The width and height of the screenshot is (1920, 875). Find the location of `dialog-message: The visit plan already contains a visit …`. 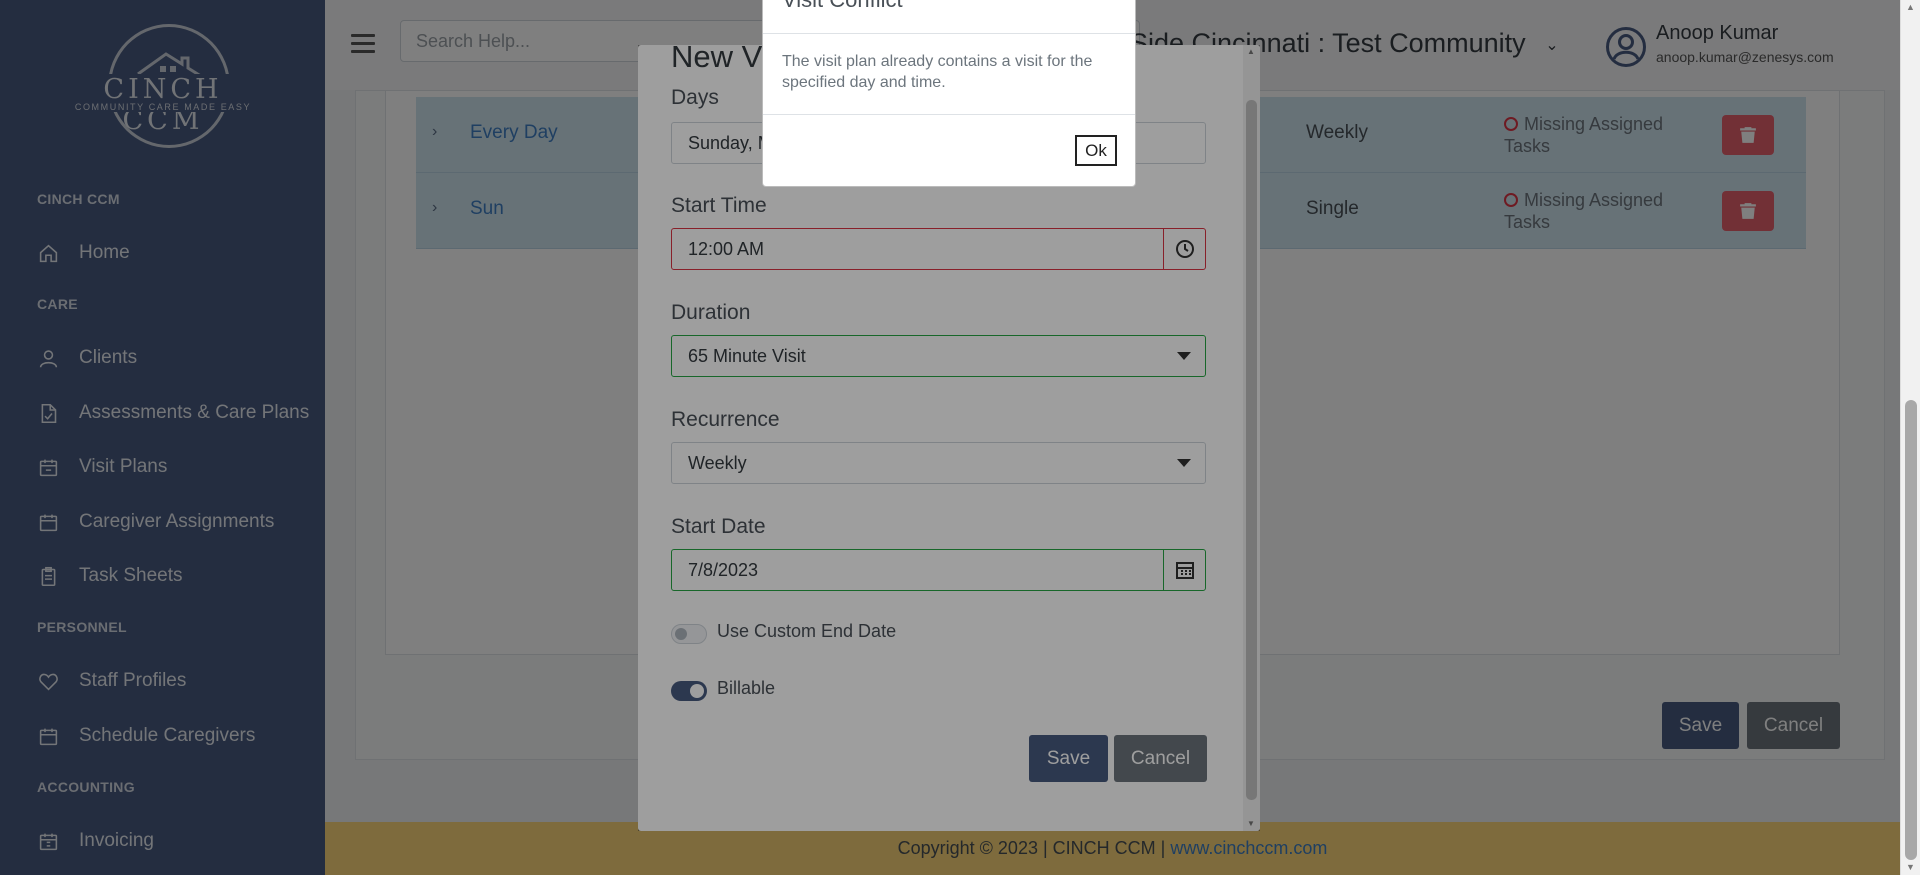

dialog-message: The visit plan already contains a visit … is located at coordinates (937, 72).